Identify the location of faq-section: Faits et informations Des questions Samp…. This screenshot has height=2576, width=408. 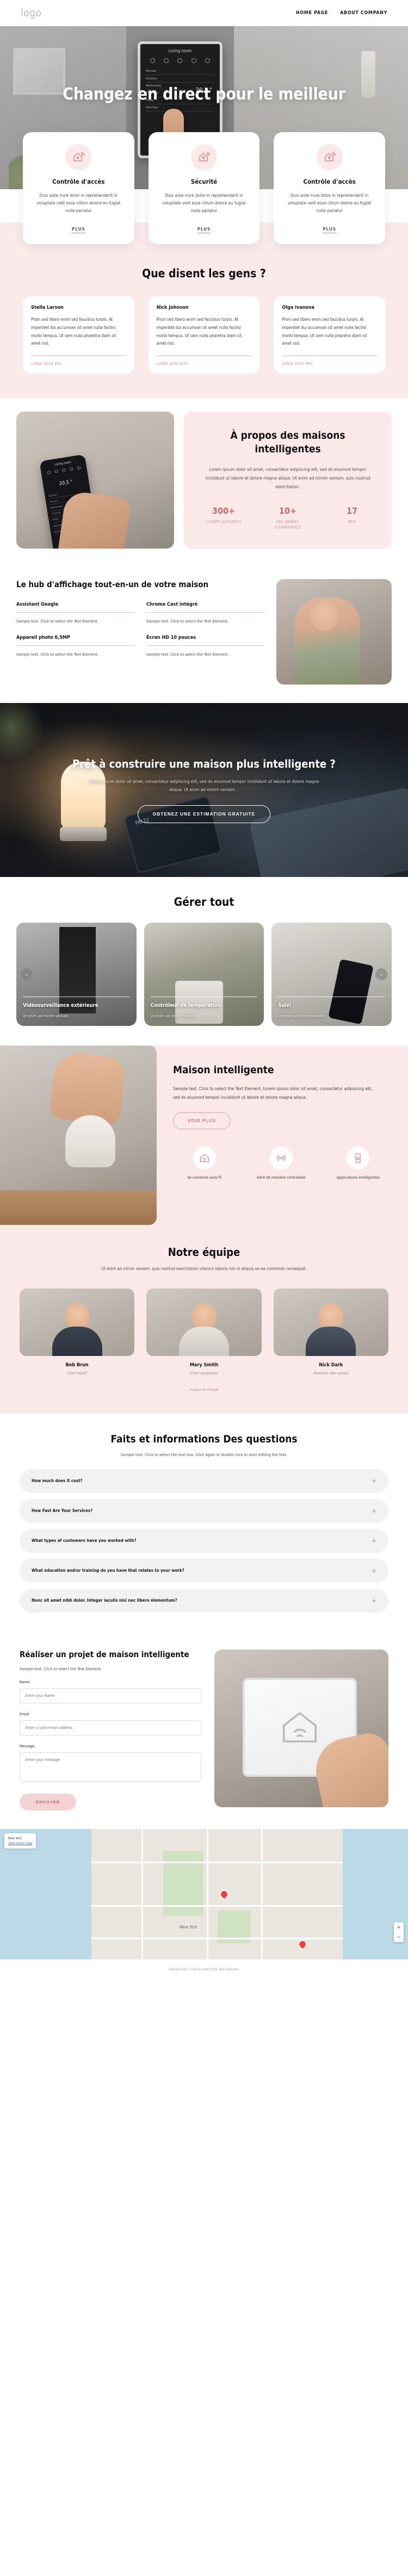
(204, 1523).